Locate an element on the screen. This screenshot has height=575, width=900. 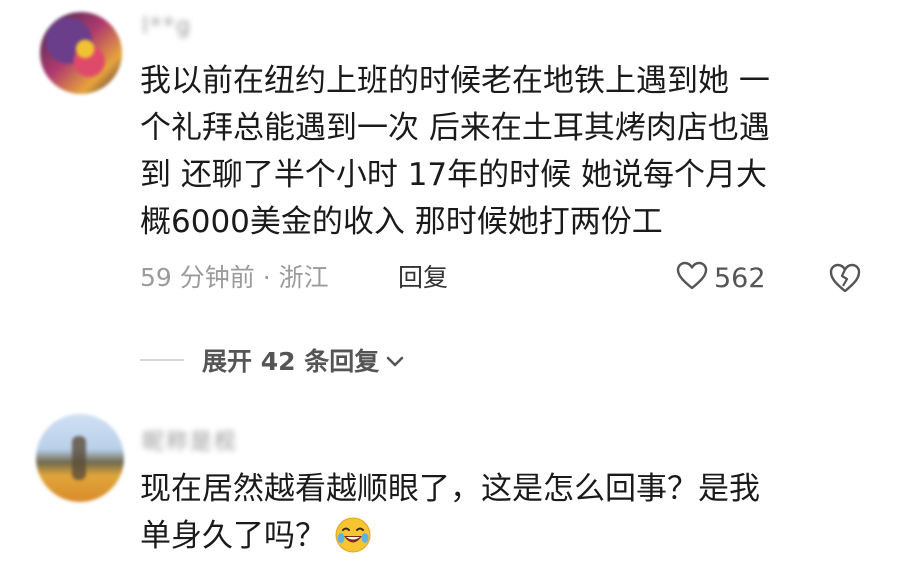
heart-outline-icon is located at coordinates (692, 278).